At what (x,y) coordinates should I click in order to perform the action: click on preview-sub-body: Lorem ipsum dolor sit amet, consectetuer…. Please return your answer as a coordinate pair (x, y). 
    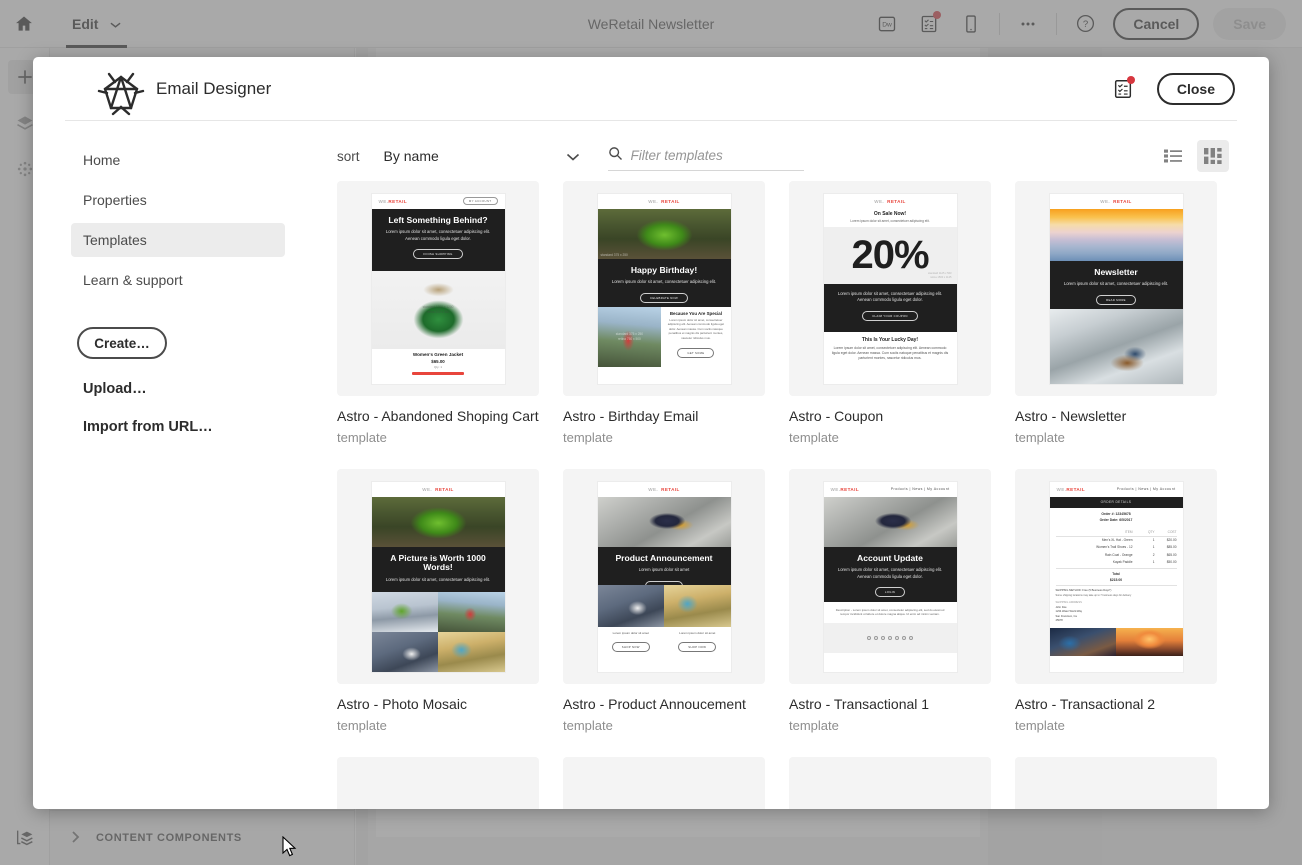
    Looking at the image, I should click on (696, 329).